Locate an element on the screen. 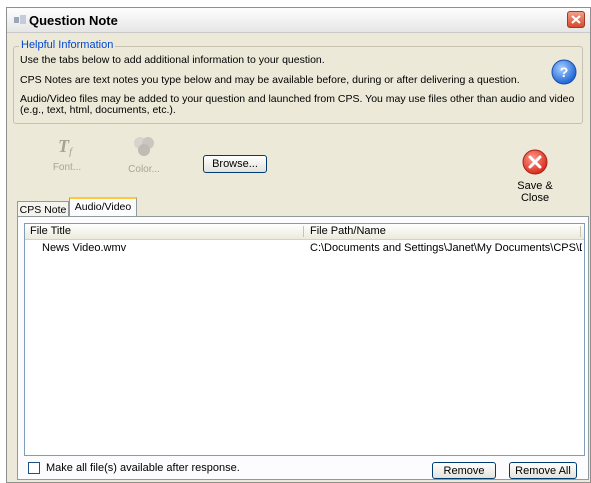  help-icon: ? is located at coordinates (564, 72).